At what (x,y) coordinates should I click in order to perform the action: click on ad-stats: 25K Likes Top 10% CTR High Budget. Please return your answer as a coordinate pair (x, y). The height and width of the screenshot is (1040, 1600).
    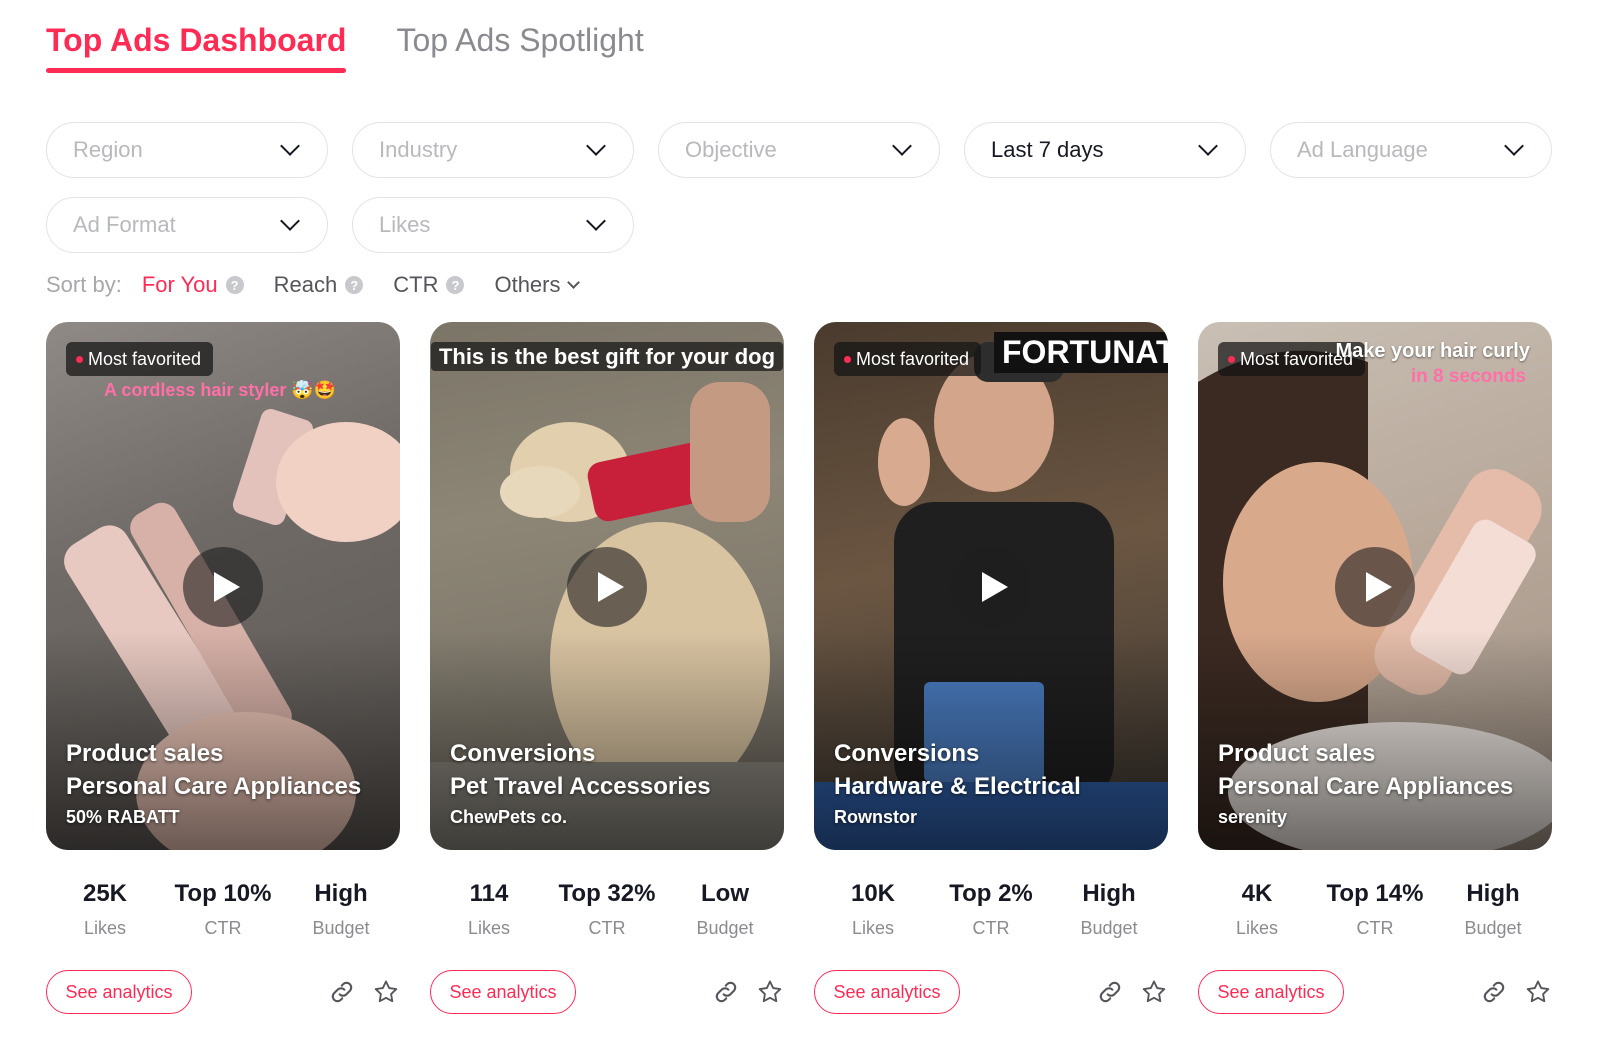
    Looking at the image, I should click on (223, 909).